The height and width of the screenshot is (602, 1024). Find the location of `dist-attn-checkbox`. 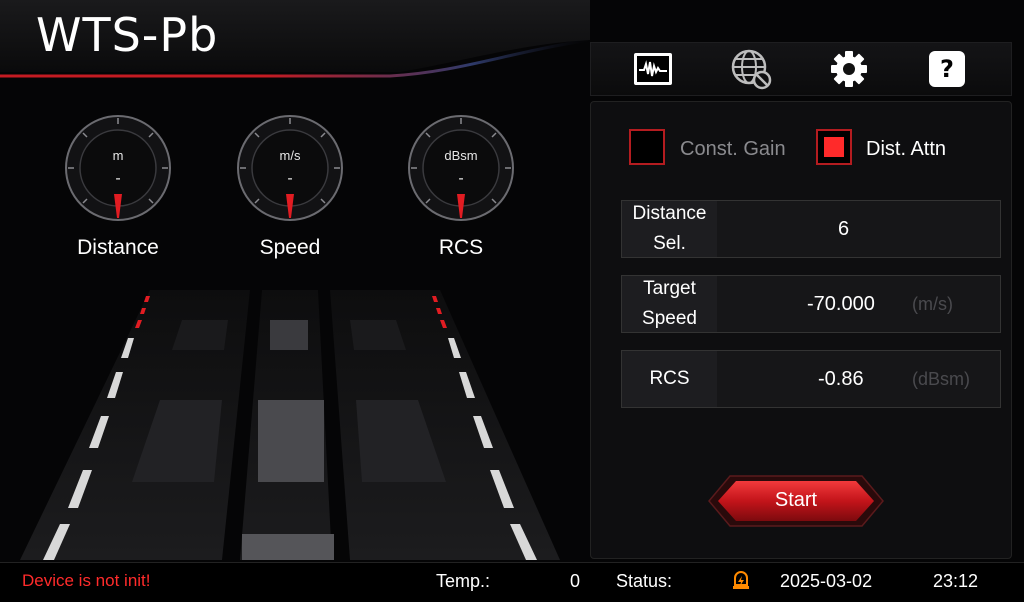

dist-attn-checkbox is located at coordinates (834, 147).